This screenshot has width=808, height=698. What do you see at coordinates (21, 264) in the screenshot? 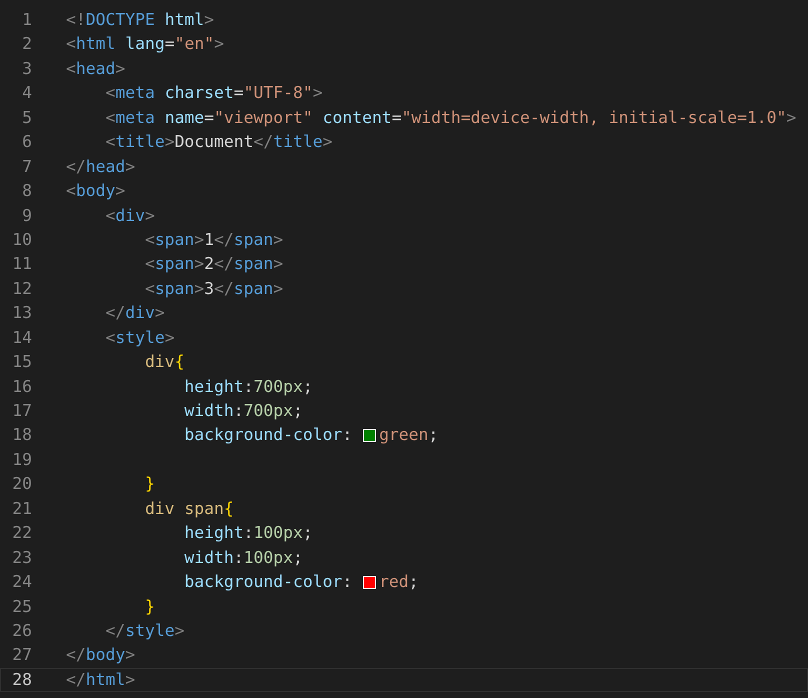
I see `line-number: 11` at bounding box center [21, 264].